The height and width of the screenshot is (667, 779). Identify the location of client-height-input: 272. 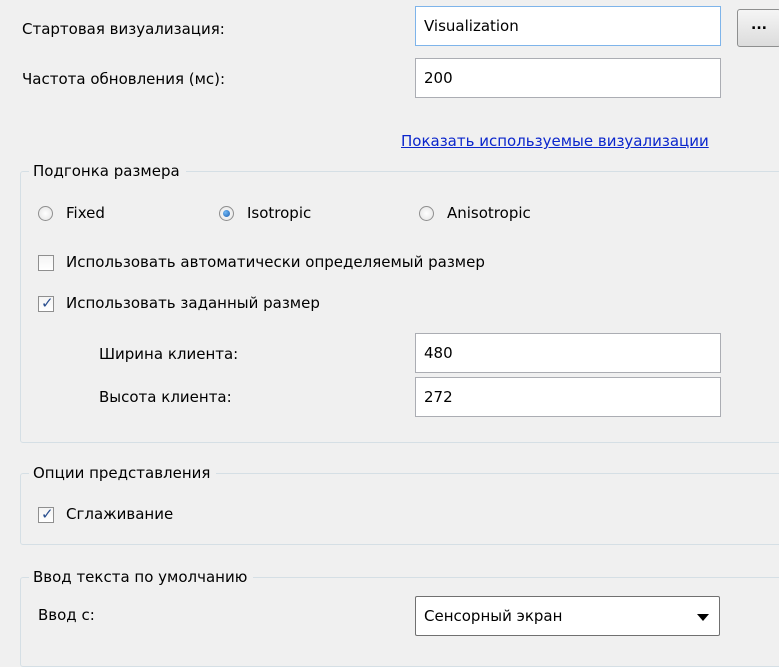
(568, 397).